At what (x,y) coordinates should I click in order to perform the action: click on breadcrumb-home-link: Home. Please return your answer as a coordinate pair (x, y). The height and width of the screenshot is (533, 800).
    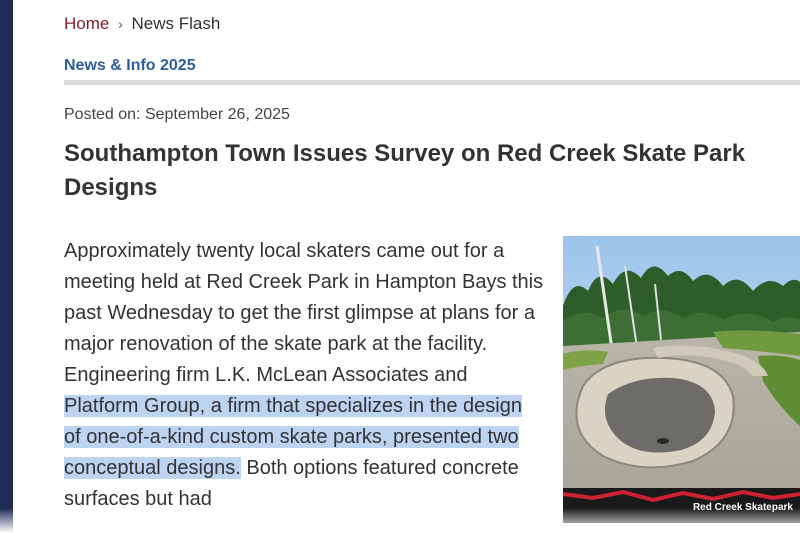
    Looking at the image, I should click on (86, 23).